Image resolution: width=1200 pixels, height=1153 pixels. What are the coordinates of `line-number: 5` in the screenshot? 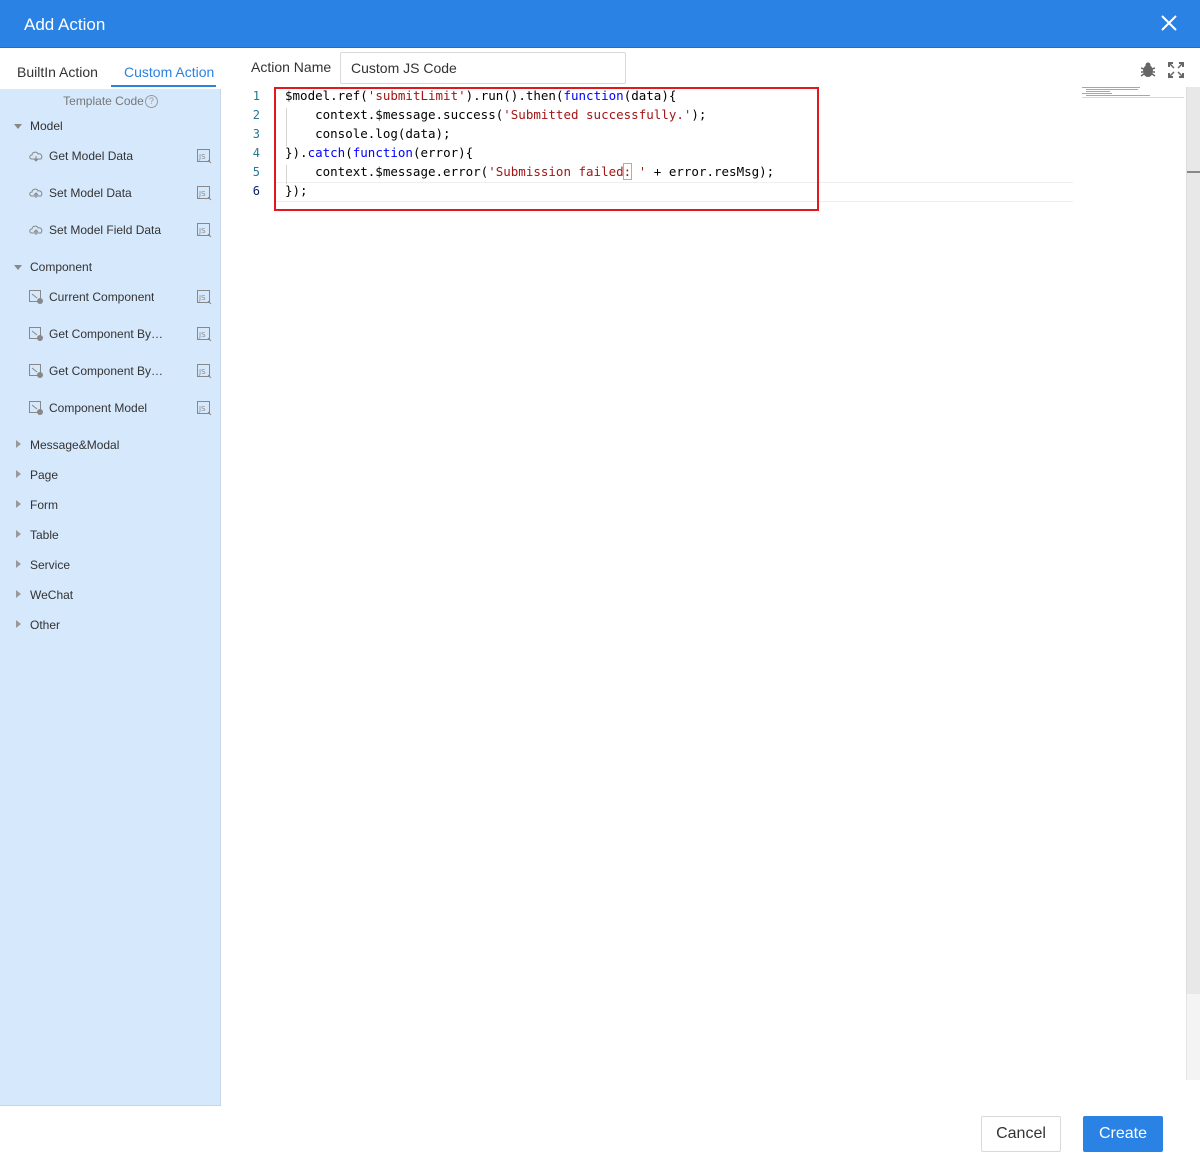 It's located at (256, 172).